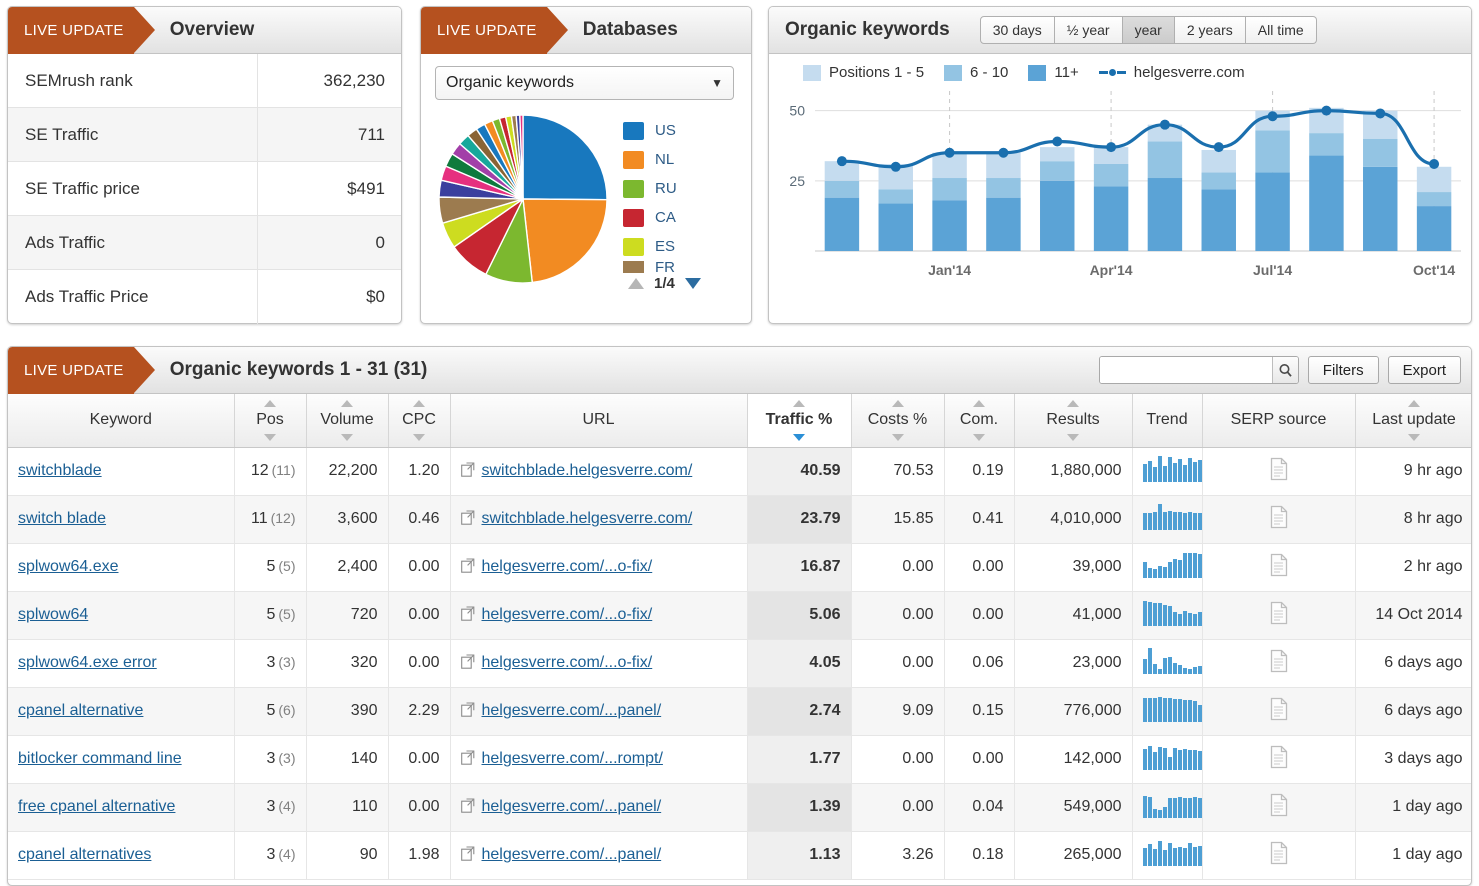  What do you see at coordinates (80, 710) in the screenshot?
I see `keyword-link: cpanel alternative` at bounding box center [80, 710].